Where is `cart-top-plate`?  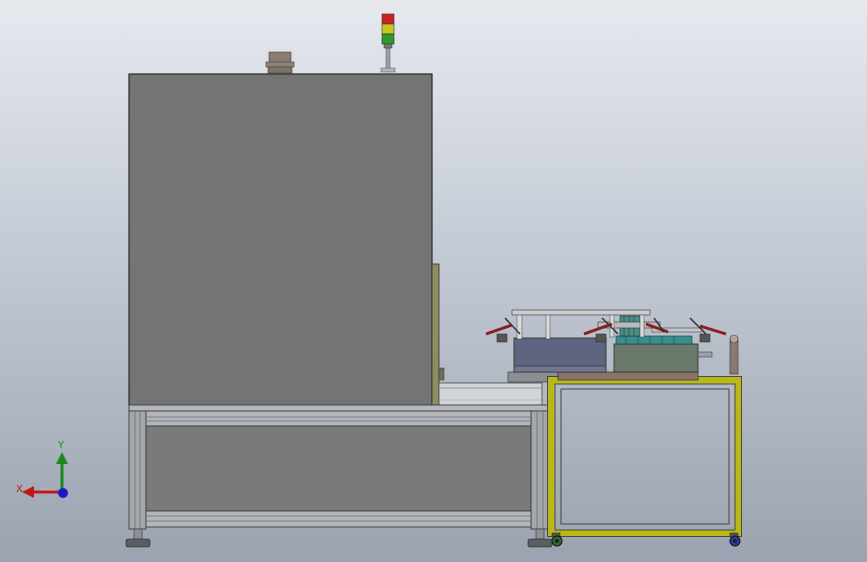 cart-top-plate is located at coordinates (628, 376).